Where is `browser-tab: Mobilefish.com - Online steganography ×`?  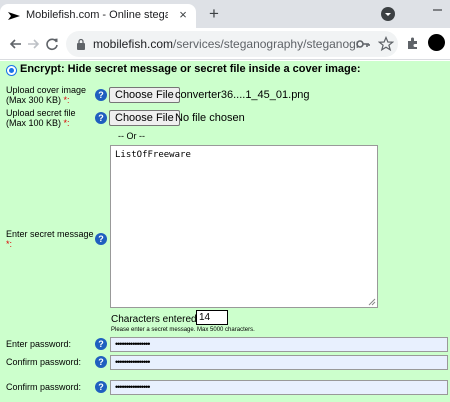
browser-tab: Mobilefish.com - Online steganography × is located at coordinates (98, 16).